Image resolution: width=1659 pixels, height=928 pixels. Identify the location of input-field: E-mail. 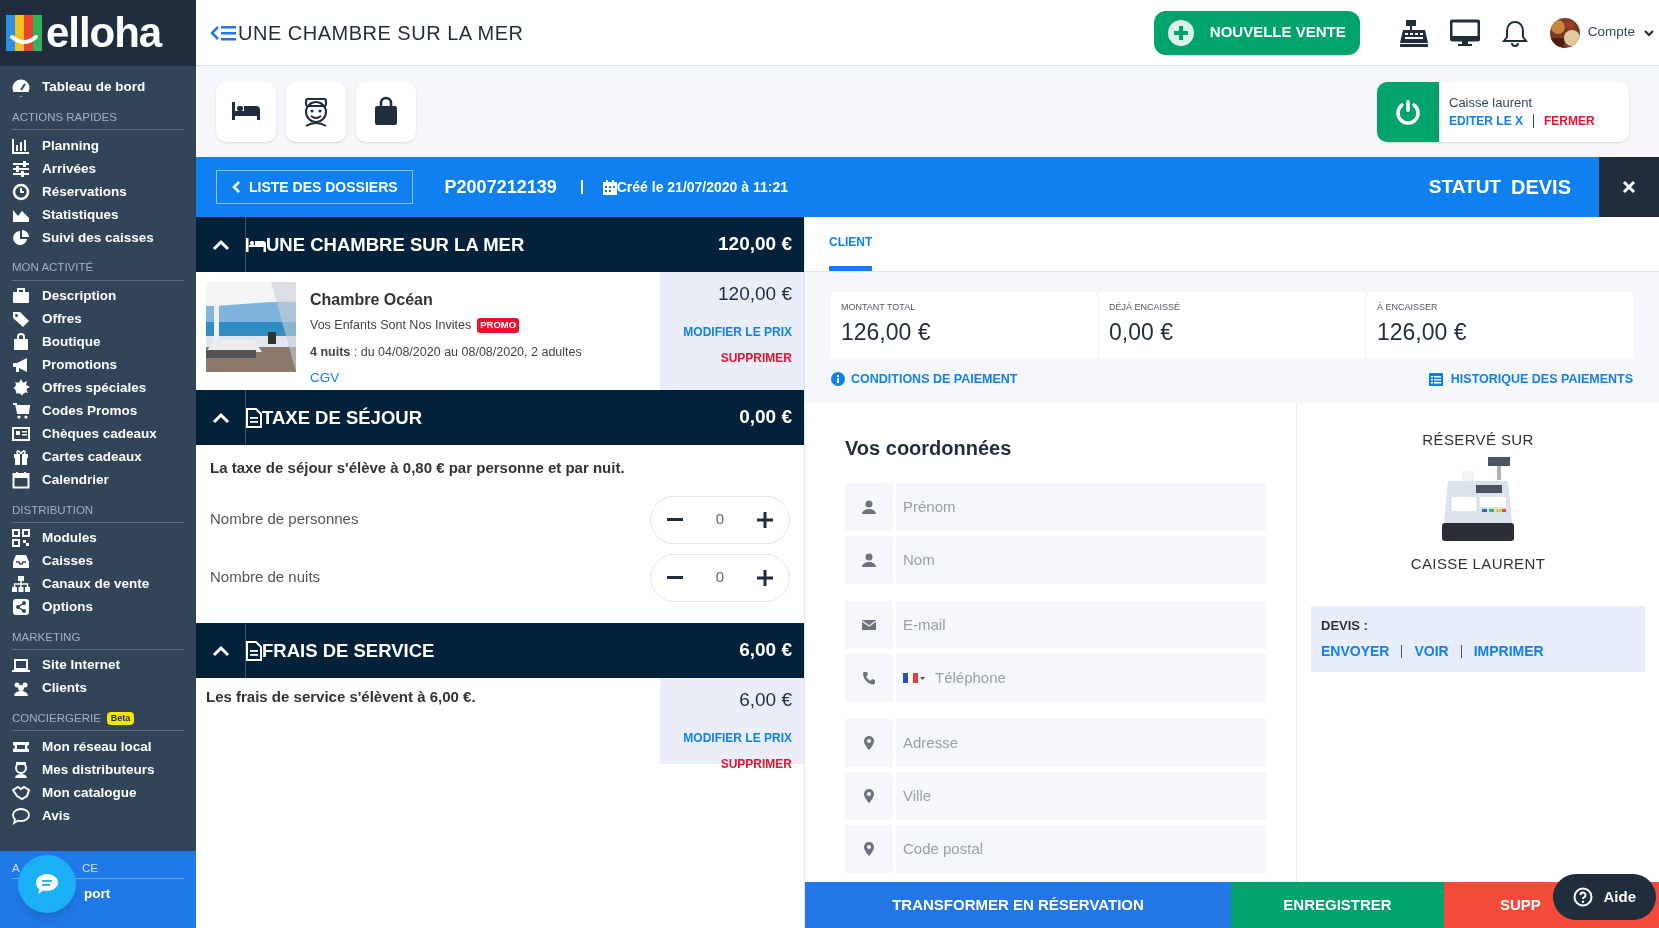
(1055, 624).